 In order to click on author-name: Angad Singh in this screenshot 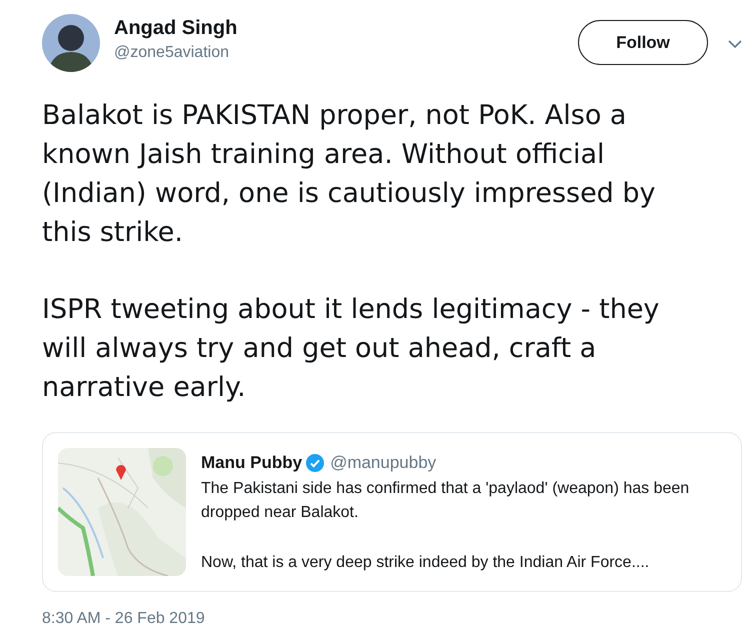, I will do `click(346, 28)`.